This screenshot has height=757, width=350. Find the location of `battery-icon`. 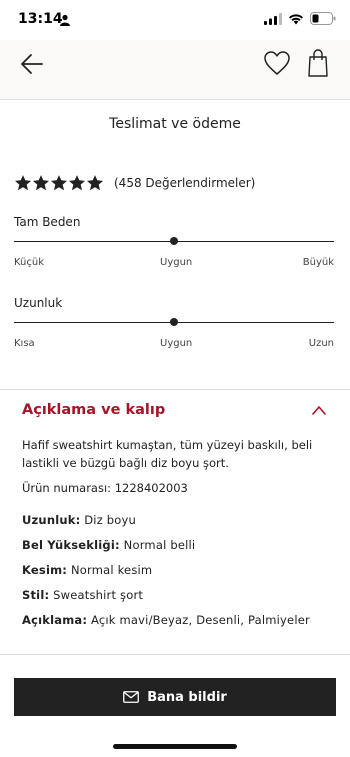

battery-icon is located at coordinates (323, 18).